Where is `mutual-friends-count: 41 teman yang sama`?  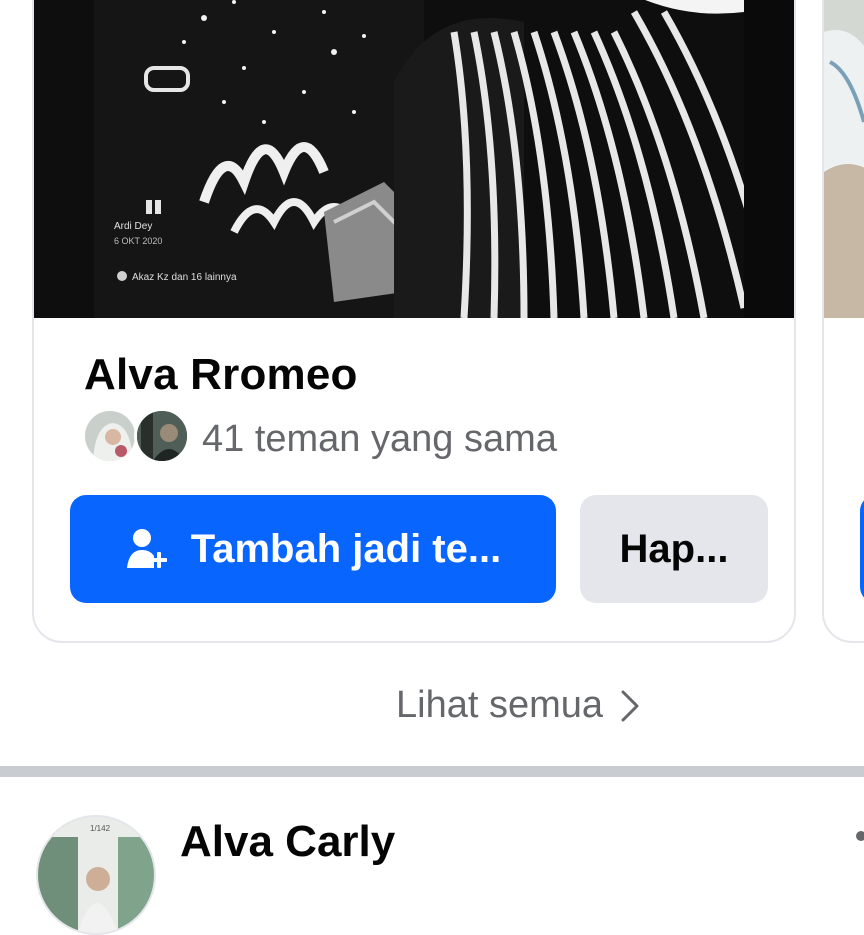 mutual-friends-count: 41 teman yang sama is located at coordinates (379, 439).